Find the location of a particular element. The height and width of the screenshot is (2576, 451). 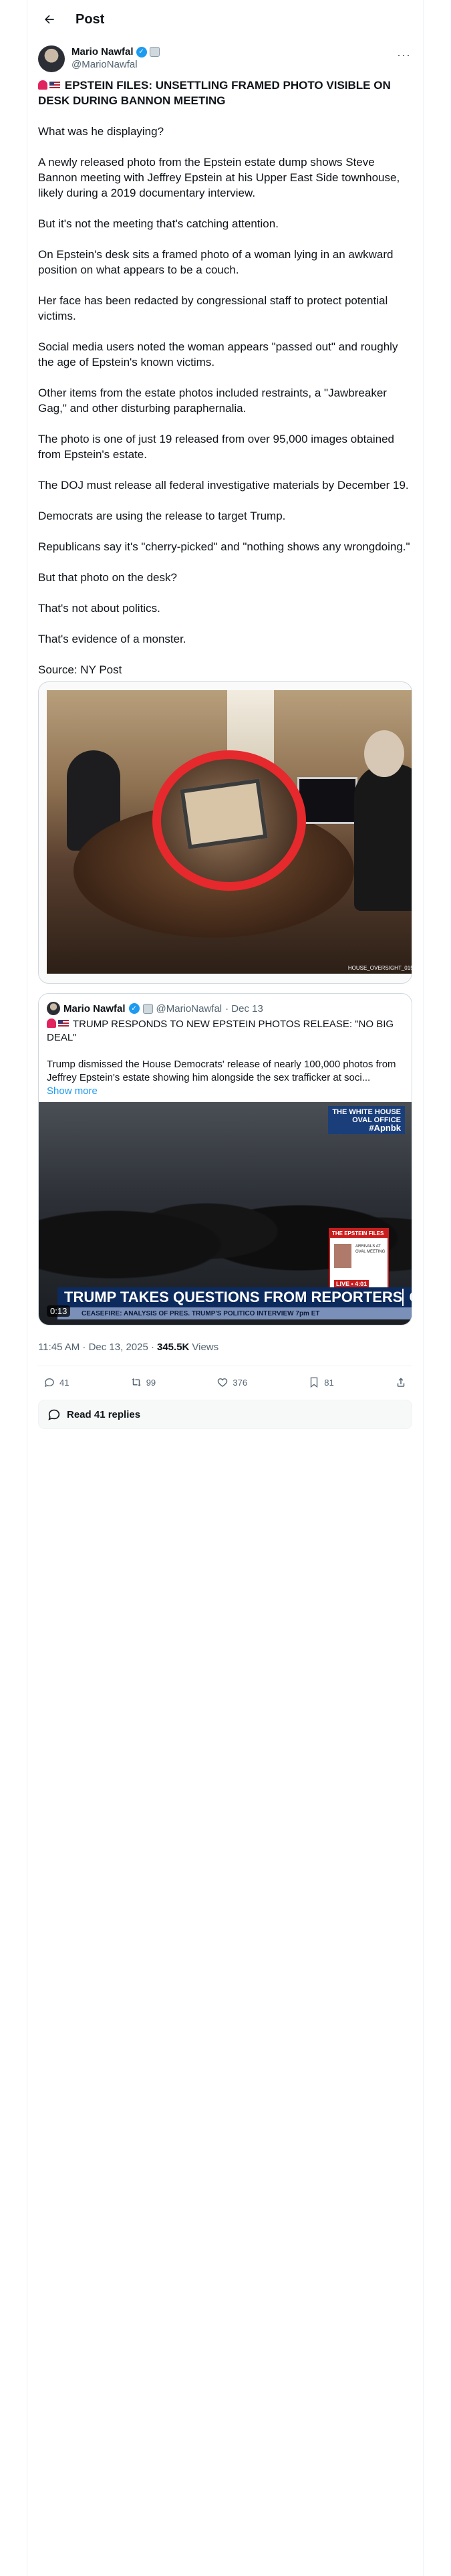

inset-text: ARRIVALS AT OVAL MEETING is located at coordinates (370, 1249).